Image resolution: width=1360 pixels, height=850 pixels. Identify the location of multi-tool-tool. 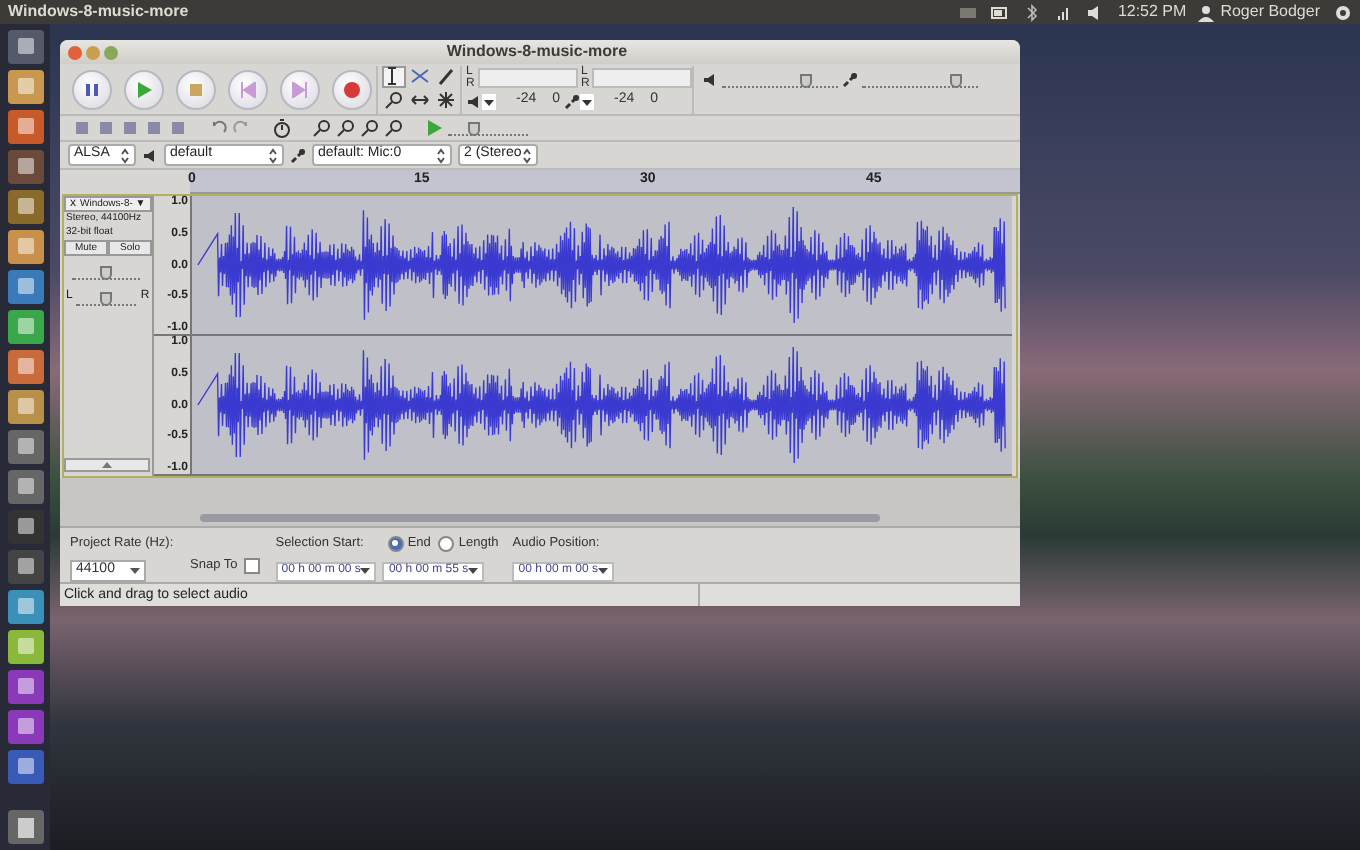
(446, 100).